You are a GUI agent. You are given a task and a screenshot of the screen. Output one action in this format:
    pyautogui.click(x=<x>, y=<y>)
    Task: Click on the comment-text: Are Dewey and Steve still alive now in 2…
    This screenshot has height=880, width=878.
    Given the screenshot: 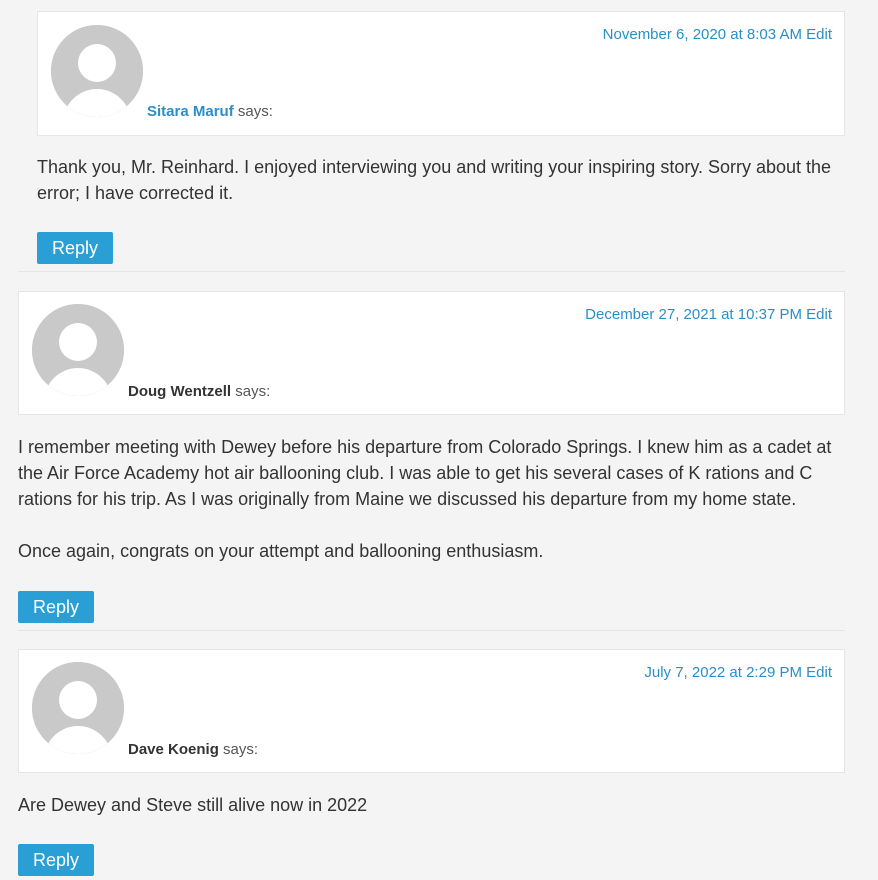 What is the action you would take?
    pyautogui.click(x=193, y=805)
    